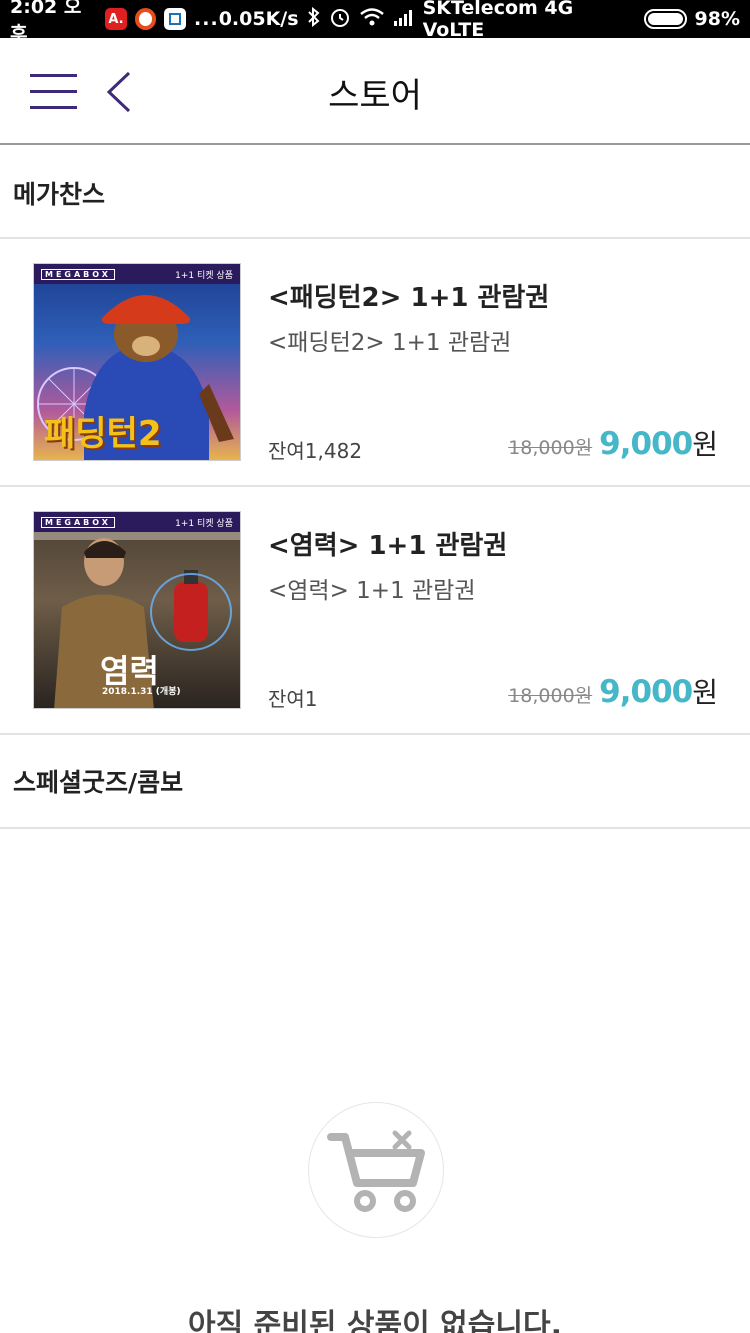  I want to click on poster-title: 패딩턴2, so click(103, 434).